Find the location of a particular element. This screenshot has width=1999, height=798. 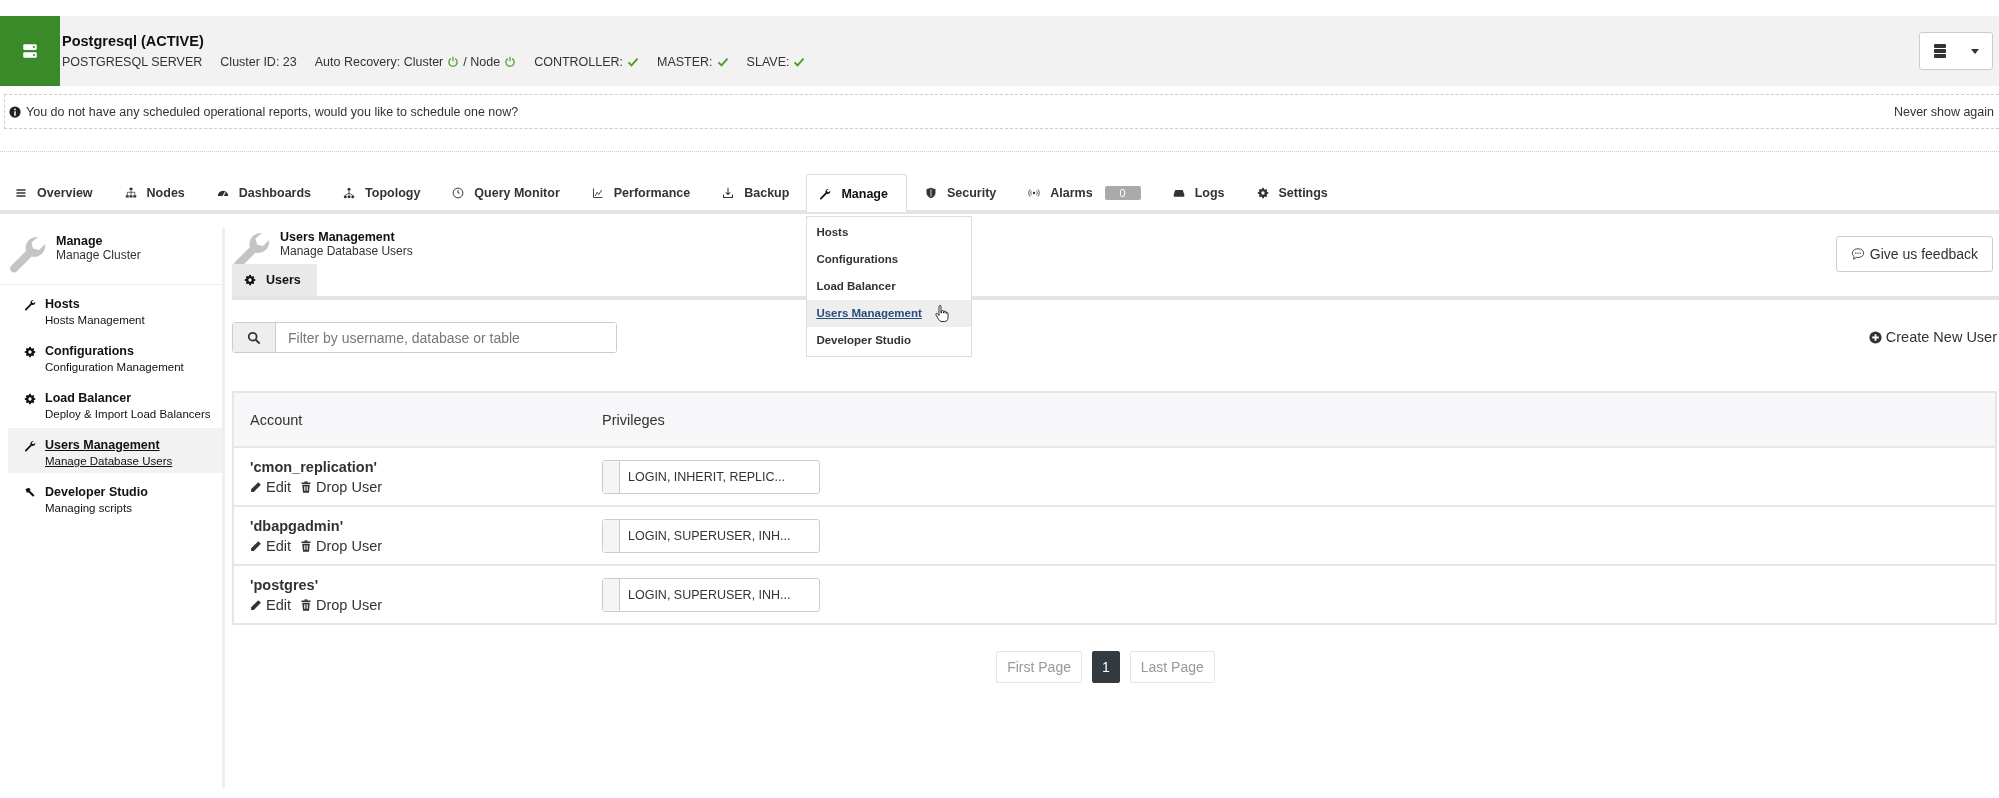

alarm-count-badge: 0 is located at coordinates (1122, 192).